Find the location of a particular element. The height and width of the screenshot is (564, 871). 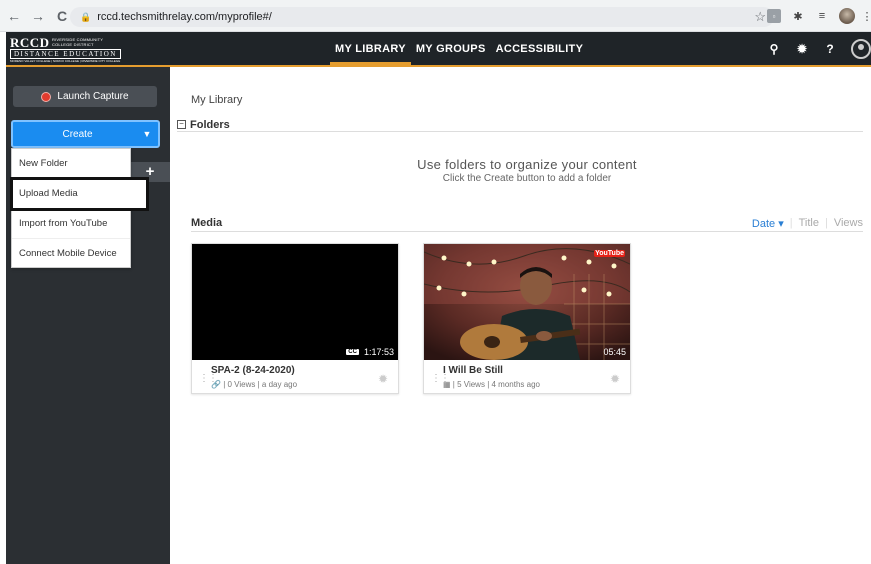

extension-icon: ▫ is located at coordinates (774, 16).